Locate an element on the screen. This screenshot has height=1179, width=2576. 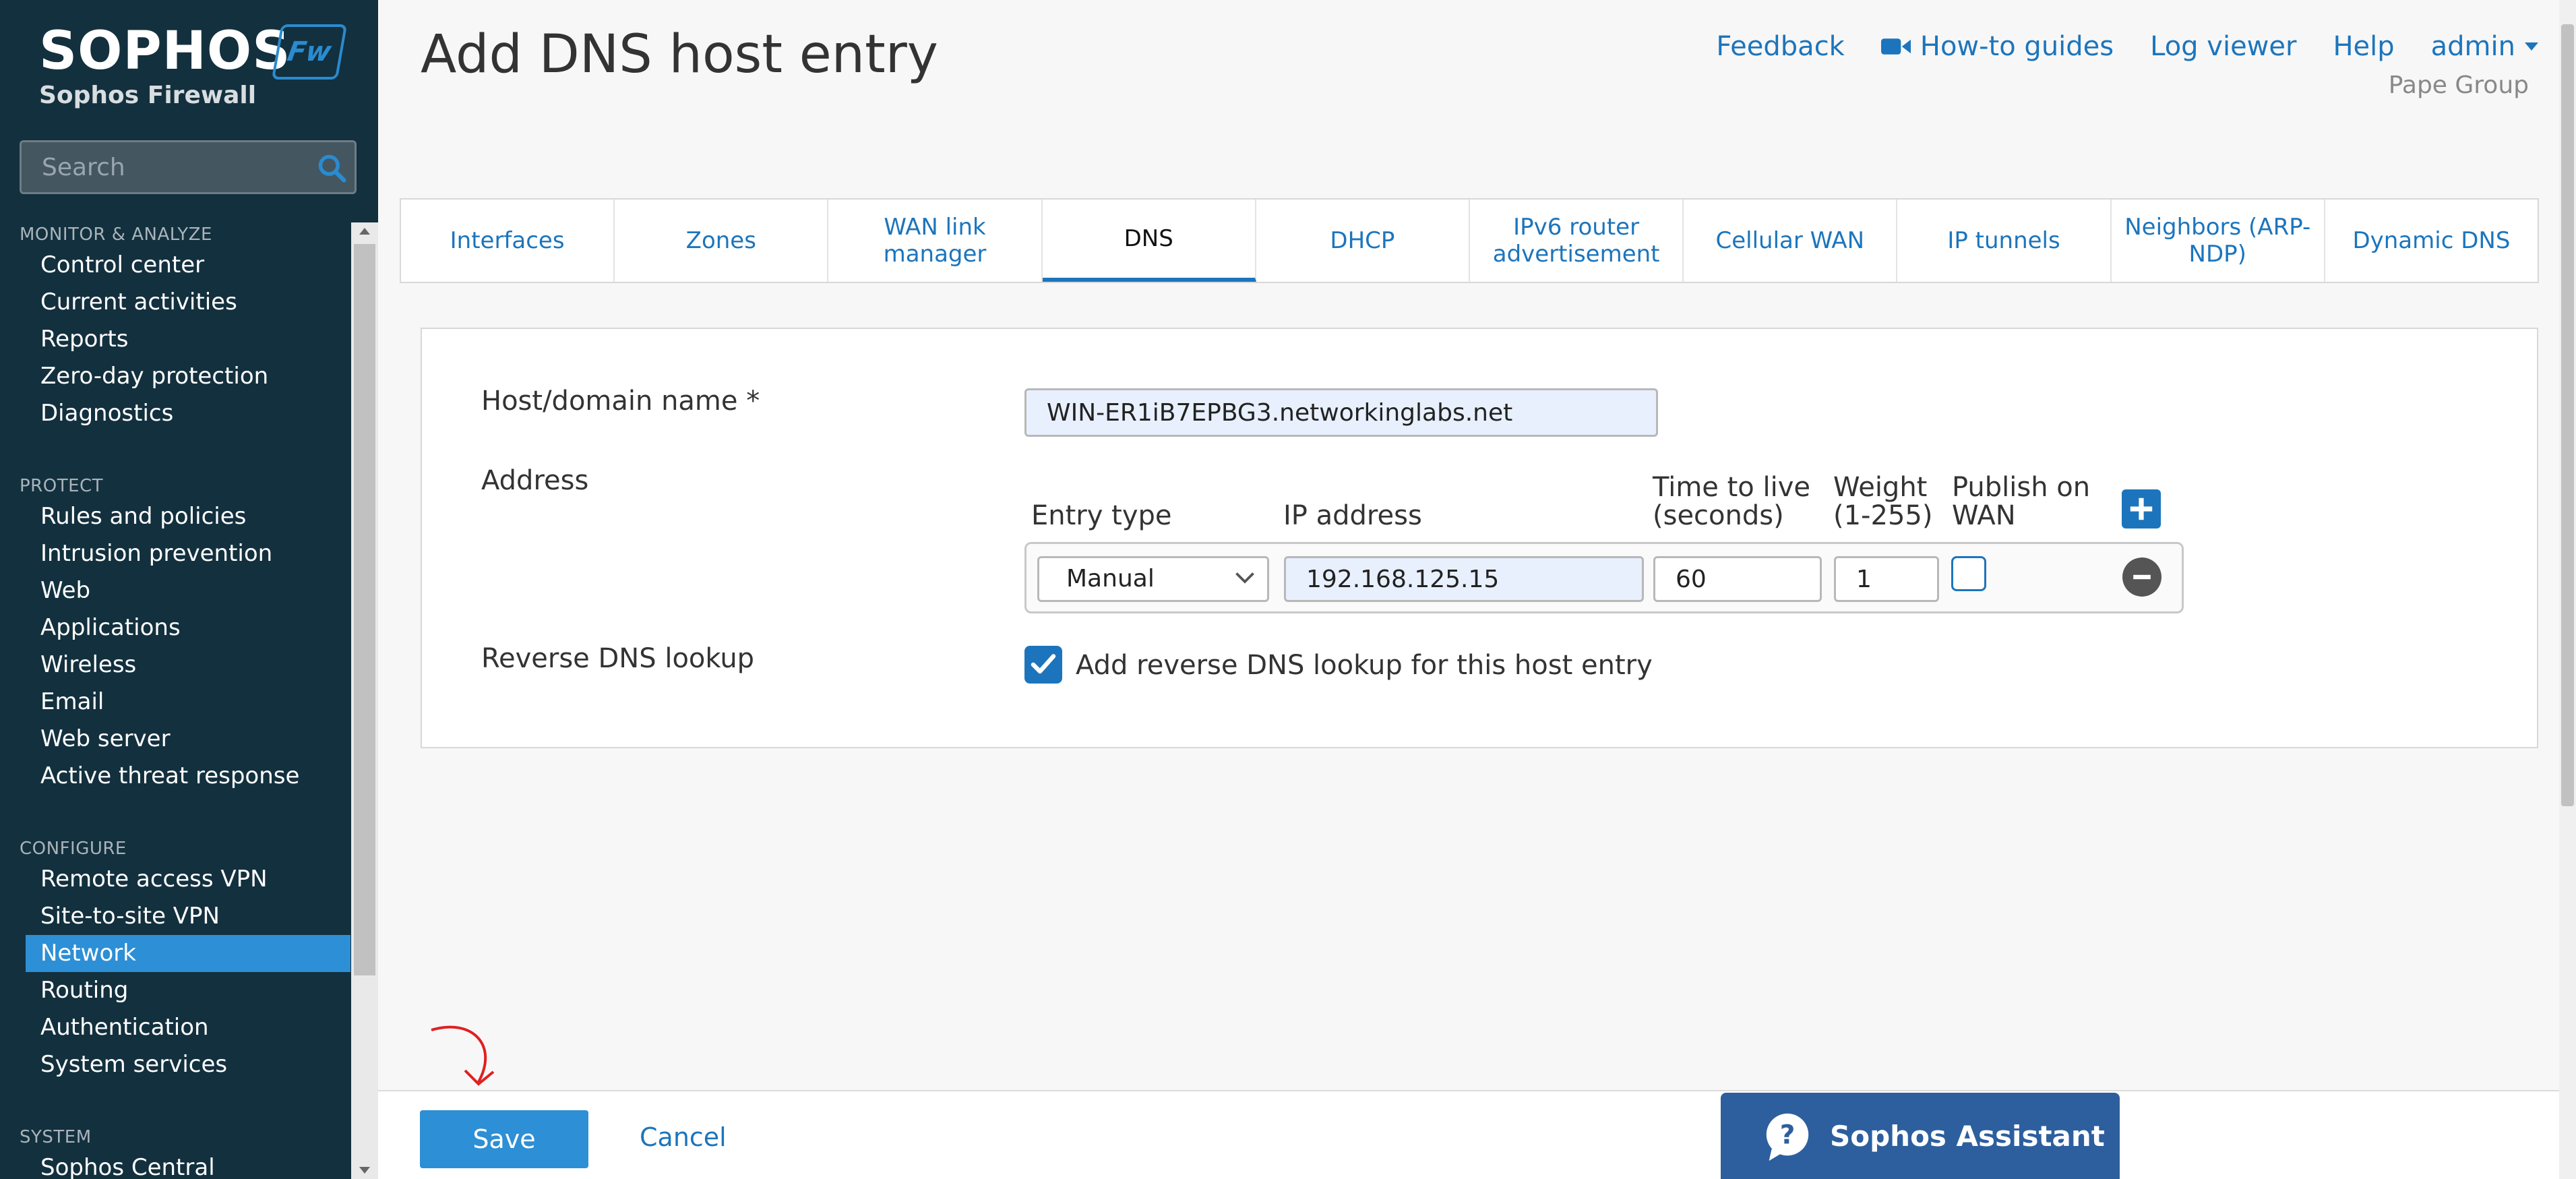
sidebar-scrollbar is located at coordinates (365, 700).